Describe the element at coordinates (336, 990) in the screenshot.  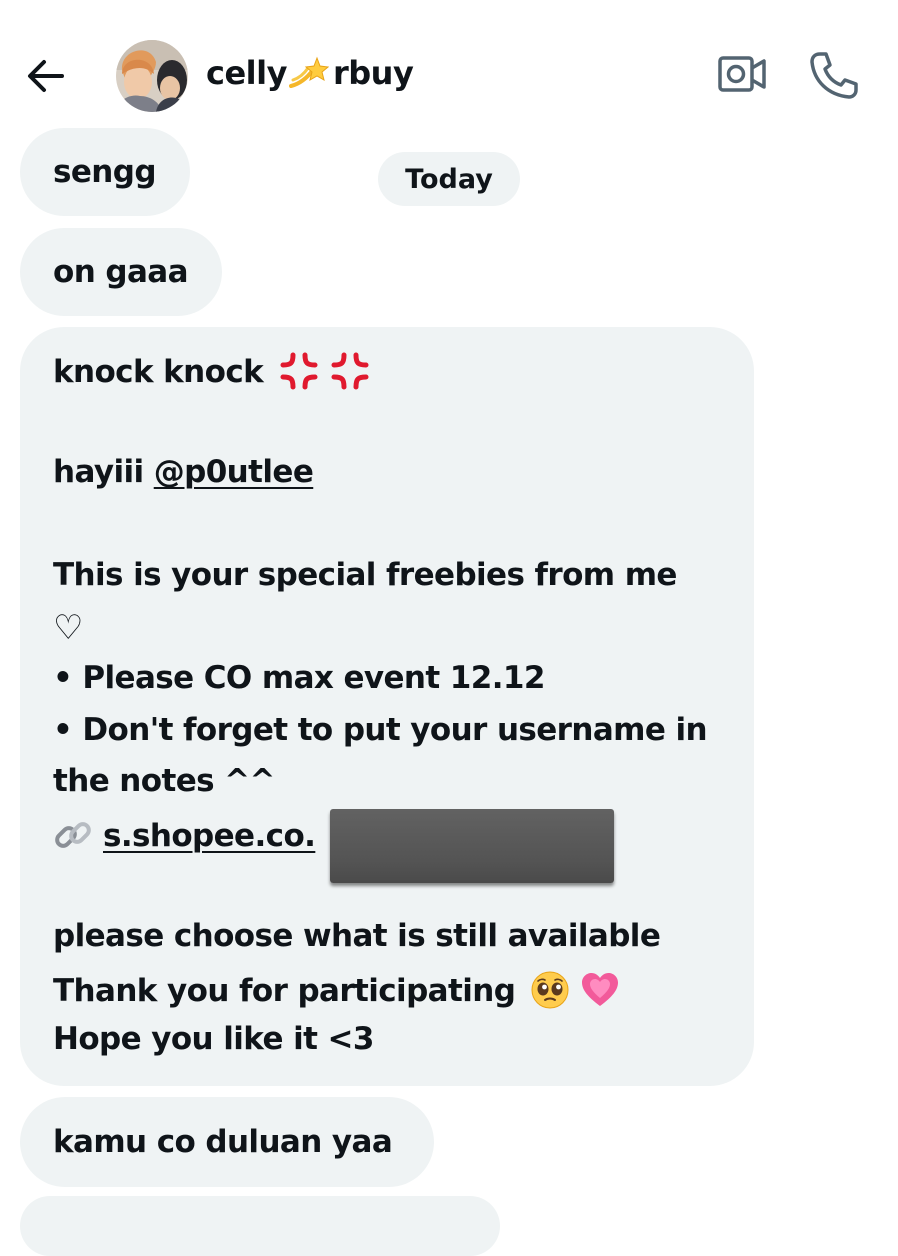
I see `message-line: Thank you for participating` at that location.